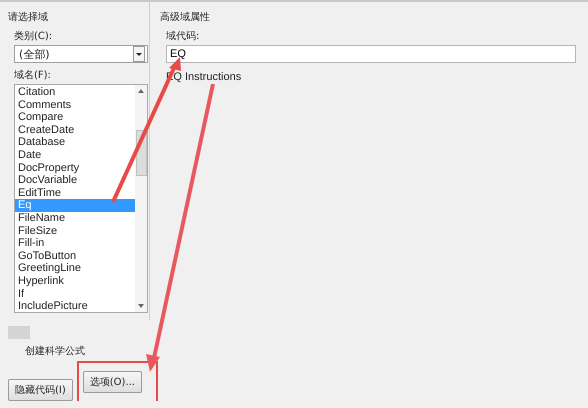 This screenshot has width=588, height=408. Describe the element at coordinates (28, 17) in the screenshot. I see `group-title: 请选择域` at that location.